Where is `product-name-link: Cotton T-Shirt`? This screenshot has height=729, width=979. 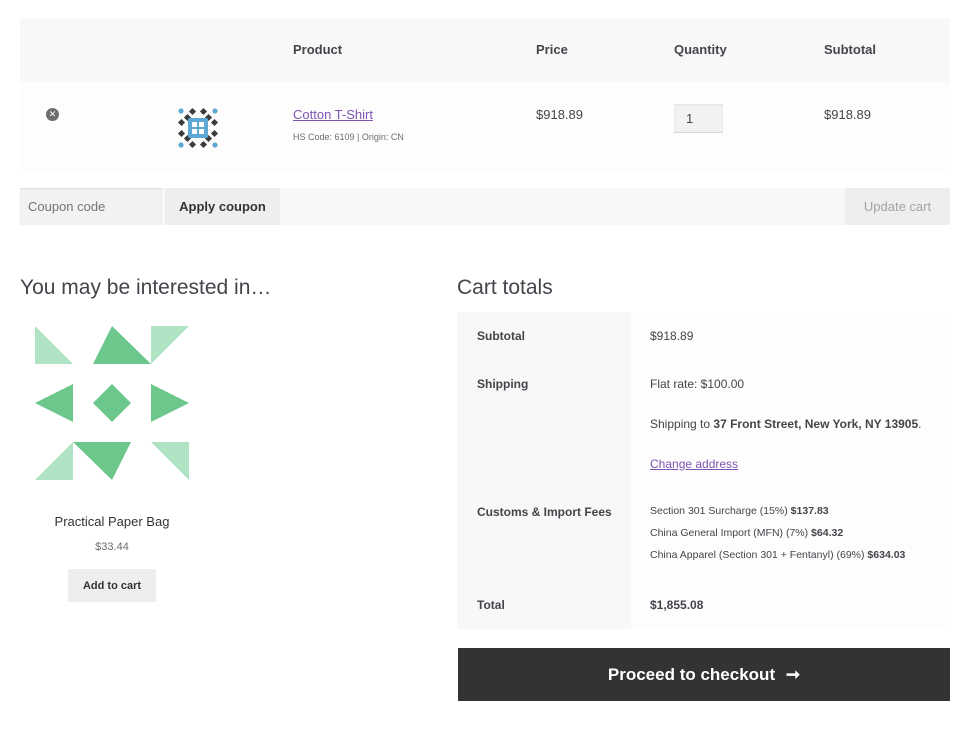 product-name-link: Cotton T-Shirt is located at coordinates (333, 114).